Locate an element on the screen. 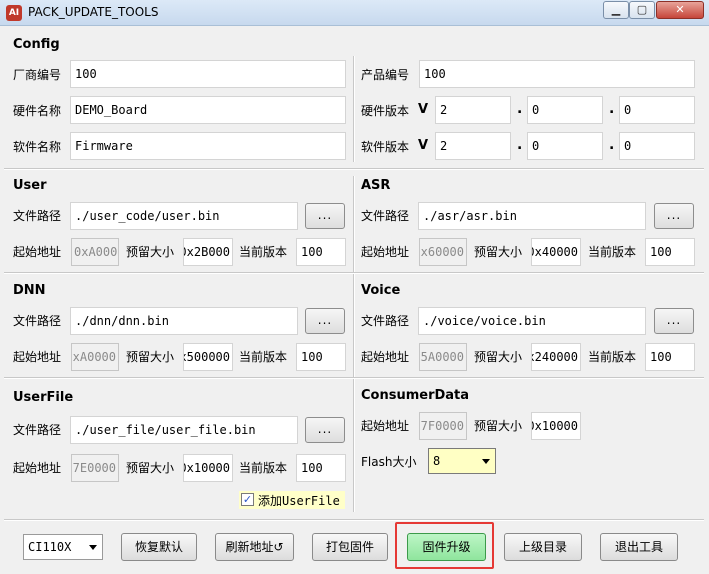  user-section-title: User is located at coordinates (30, 185).